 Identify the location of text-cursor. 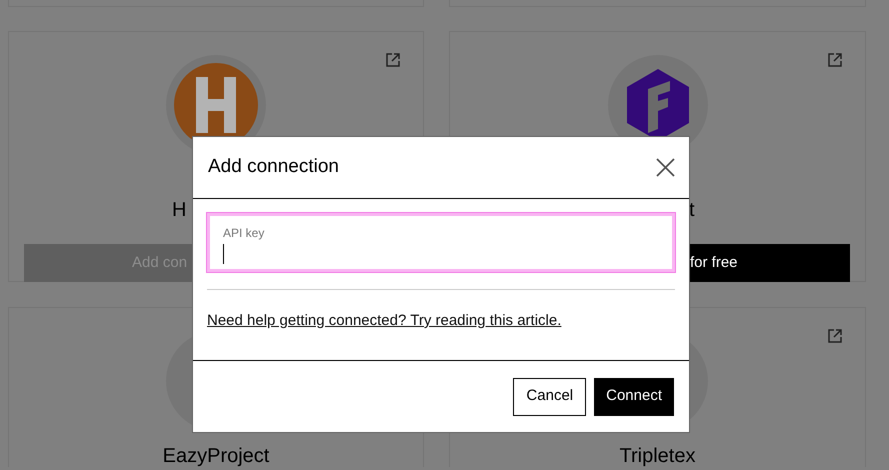
(223, 254).